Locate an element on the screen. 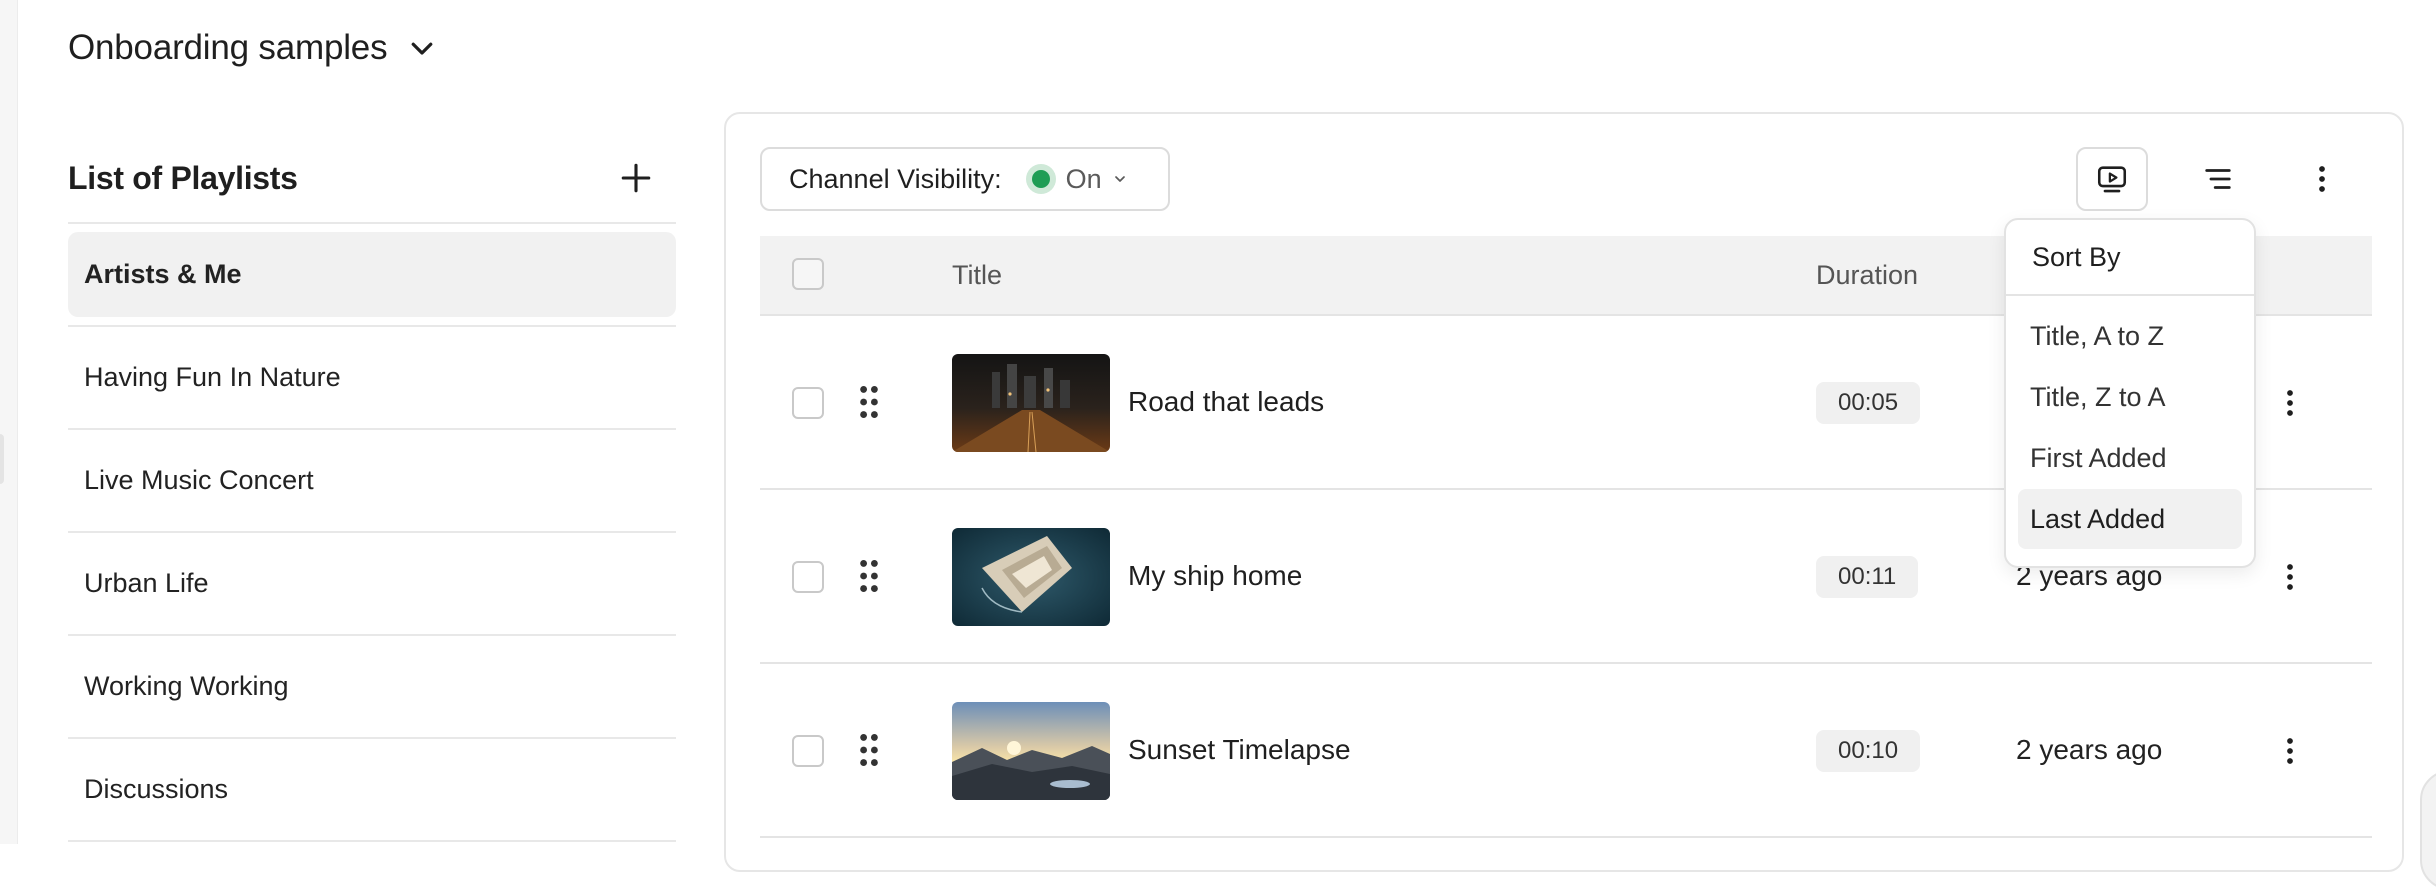 The image size is (2436, 890). sort-option-title-z-to-a: Title, Z to A is located at coordinates (2130, 397).